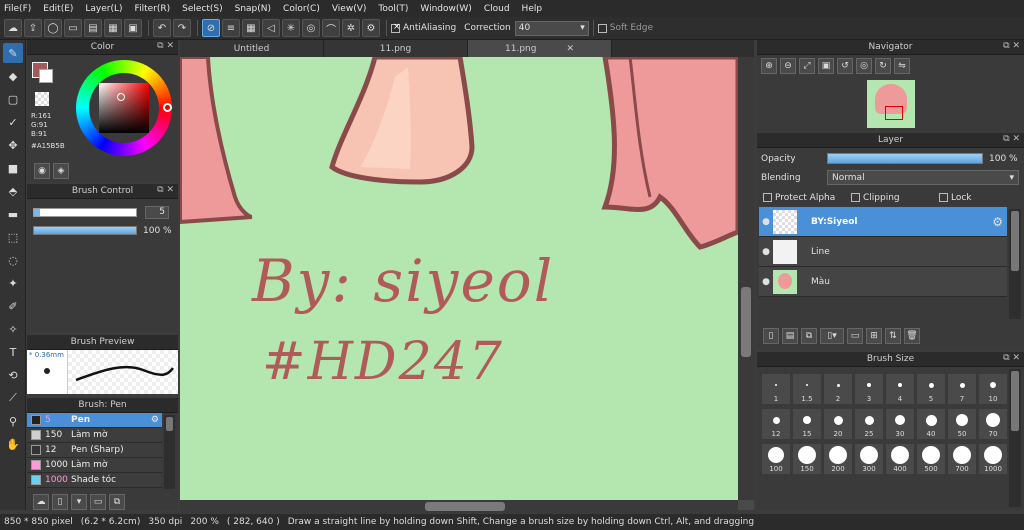 Image resolution: width=1024 pixels, height=530 pixels. I want to click on fit-icon: ⤢, so click(807, 66).